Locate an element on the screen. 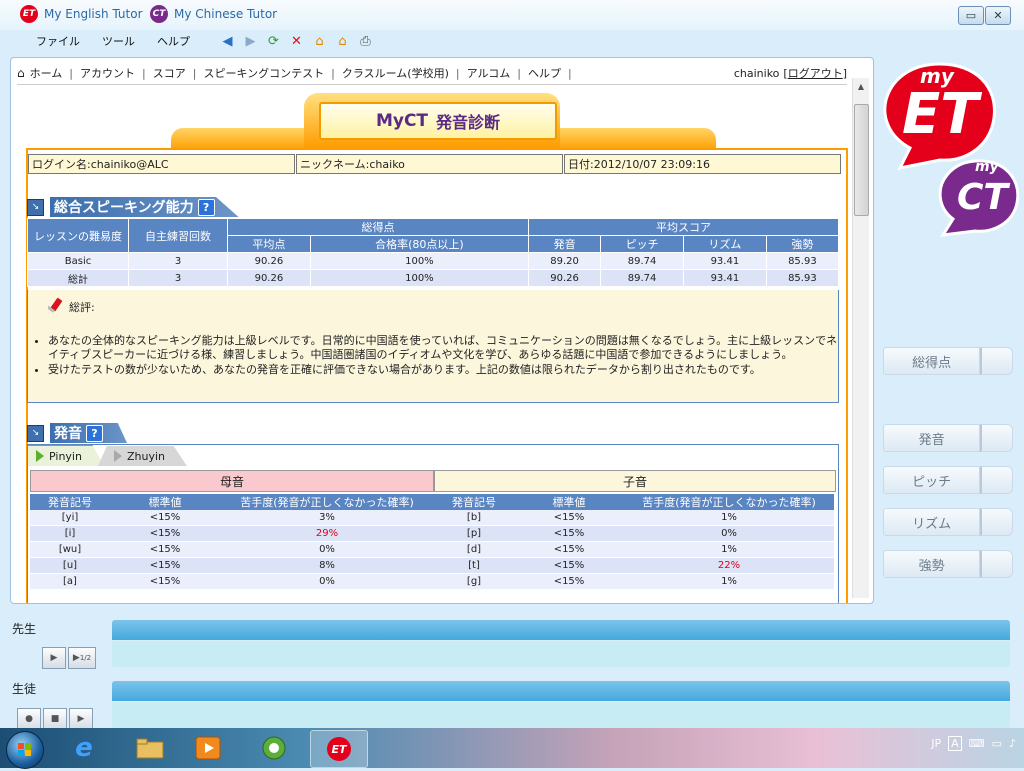 Image resolution: width=1024 pixels, height=771 pixels. my-ct-logo: my CT is located at coordinates (979, 197).